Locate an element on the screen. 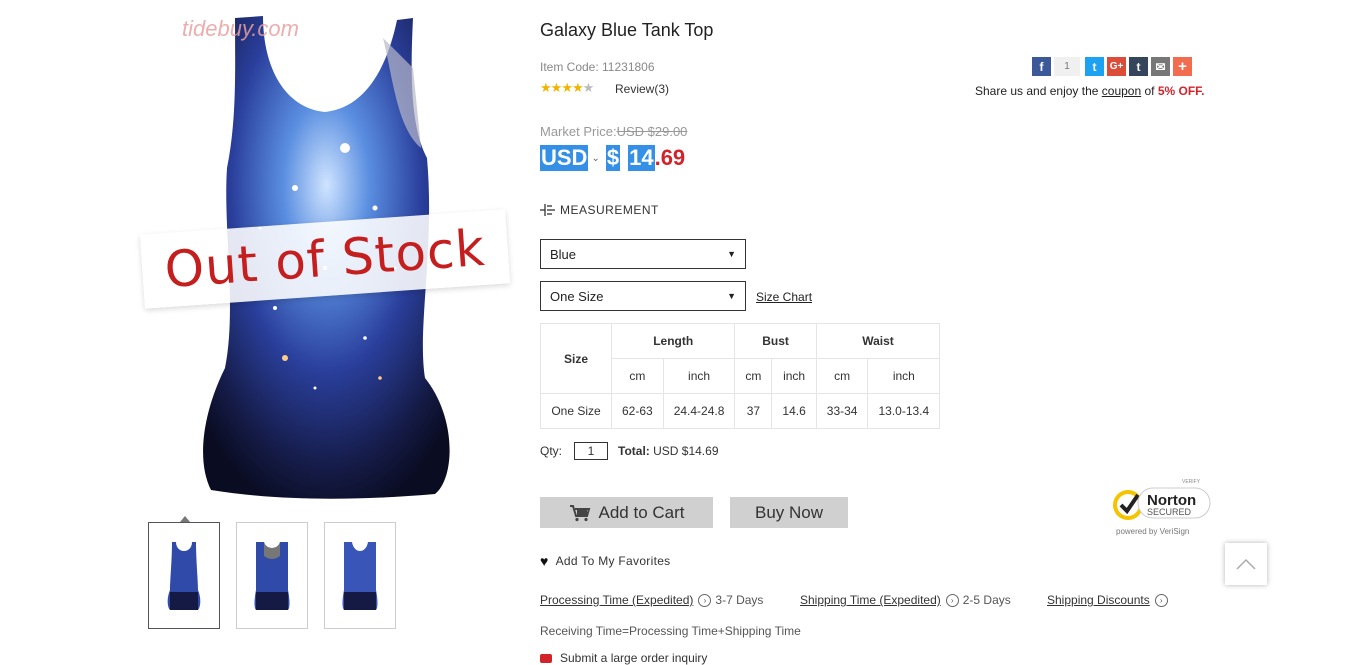  review-link: Review(3) is located at coordinates (642, 89).